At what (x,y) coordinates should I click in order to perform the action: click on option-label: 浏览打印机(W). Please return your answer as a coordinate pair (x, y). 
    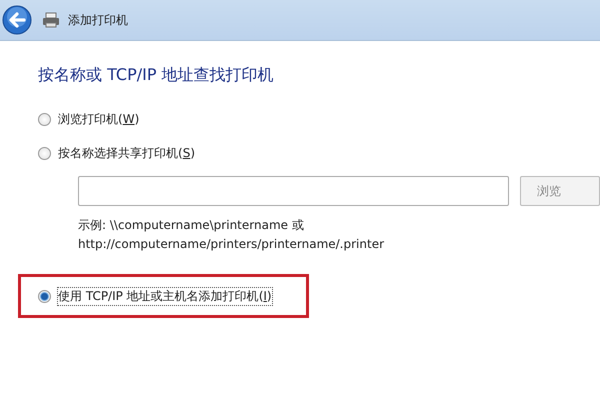
    Looking at the image, I should click on (98, 119).